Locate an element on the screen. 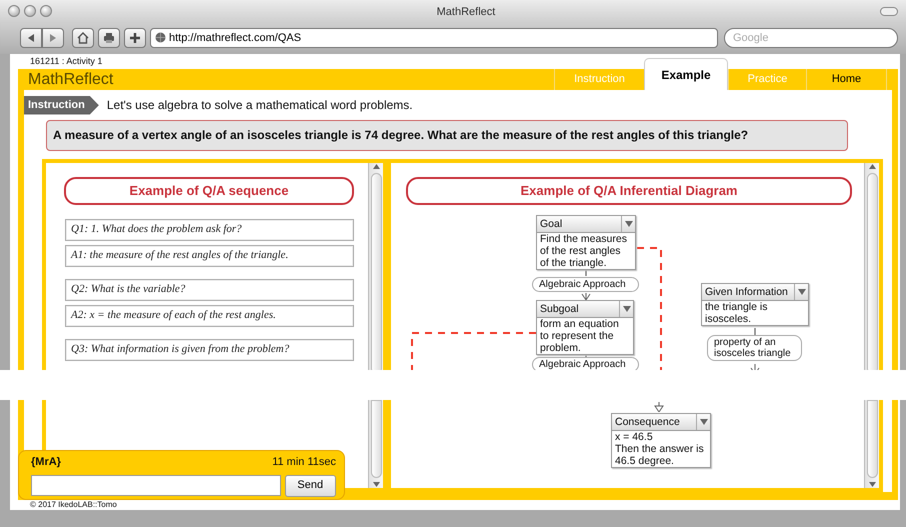 The image size is (906, 527). forward-button is located at coordinates (53, 38).